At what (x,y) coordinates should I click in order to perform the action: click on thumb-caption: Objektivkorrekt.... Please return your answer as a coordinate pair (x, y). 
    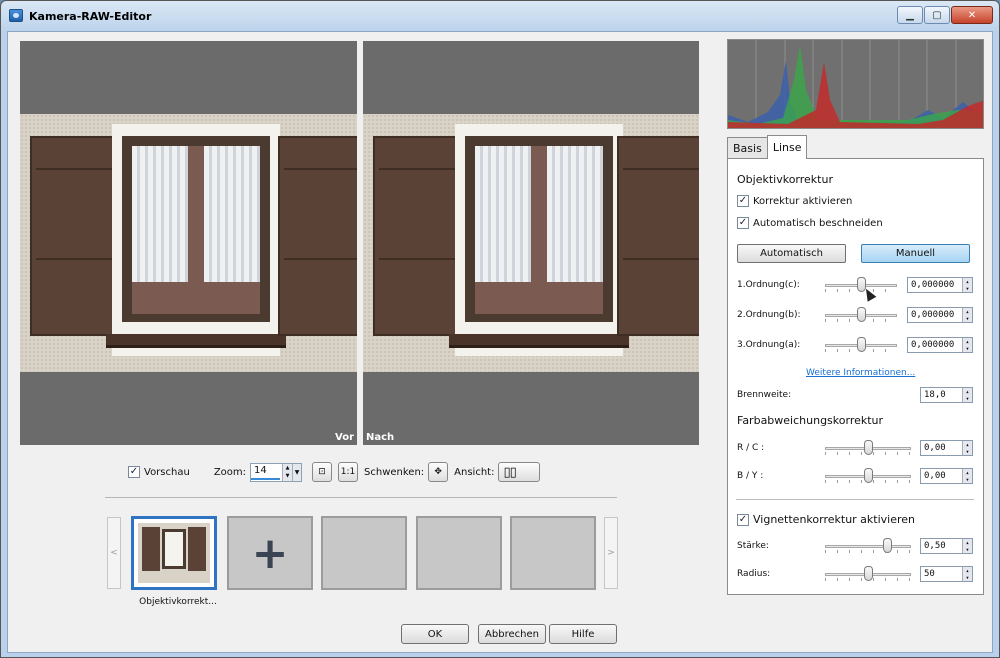
    Looking at the image, I should click on (178, 602).